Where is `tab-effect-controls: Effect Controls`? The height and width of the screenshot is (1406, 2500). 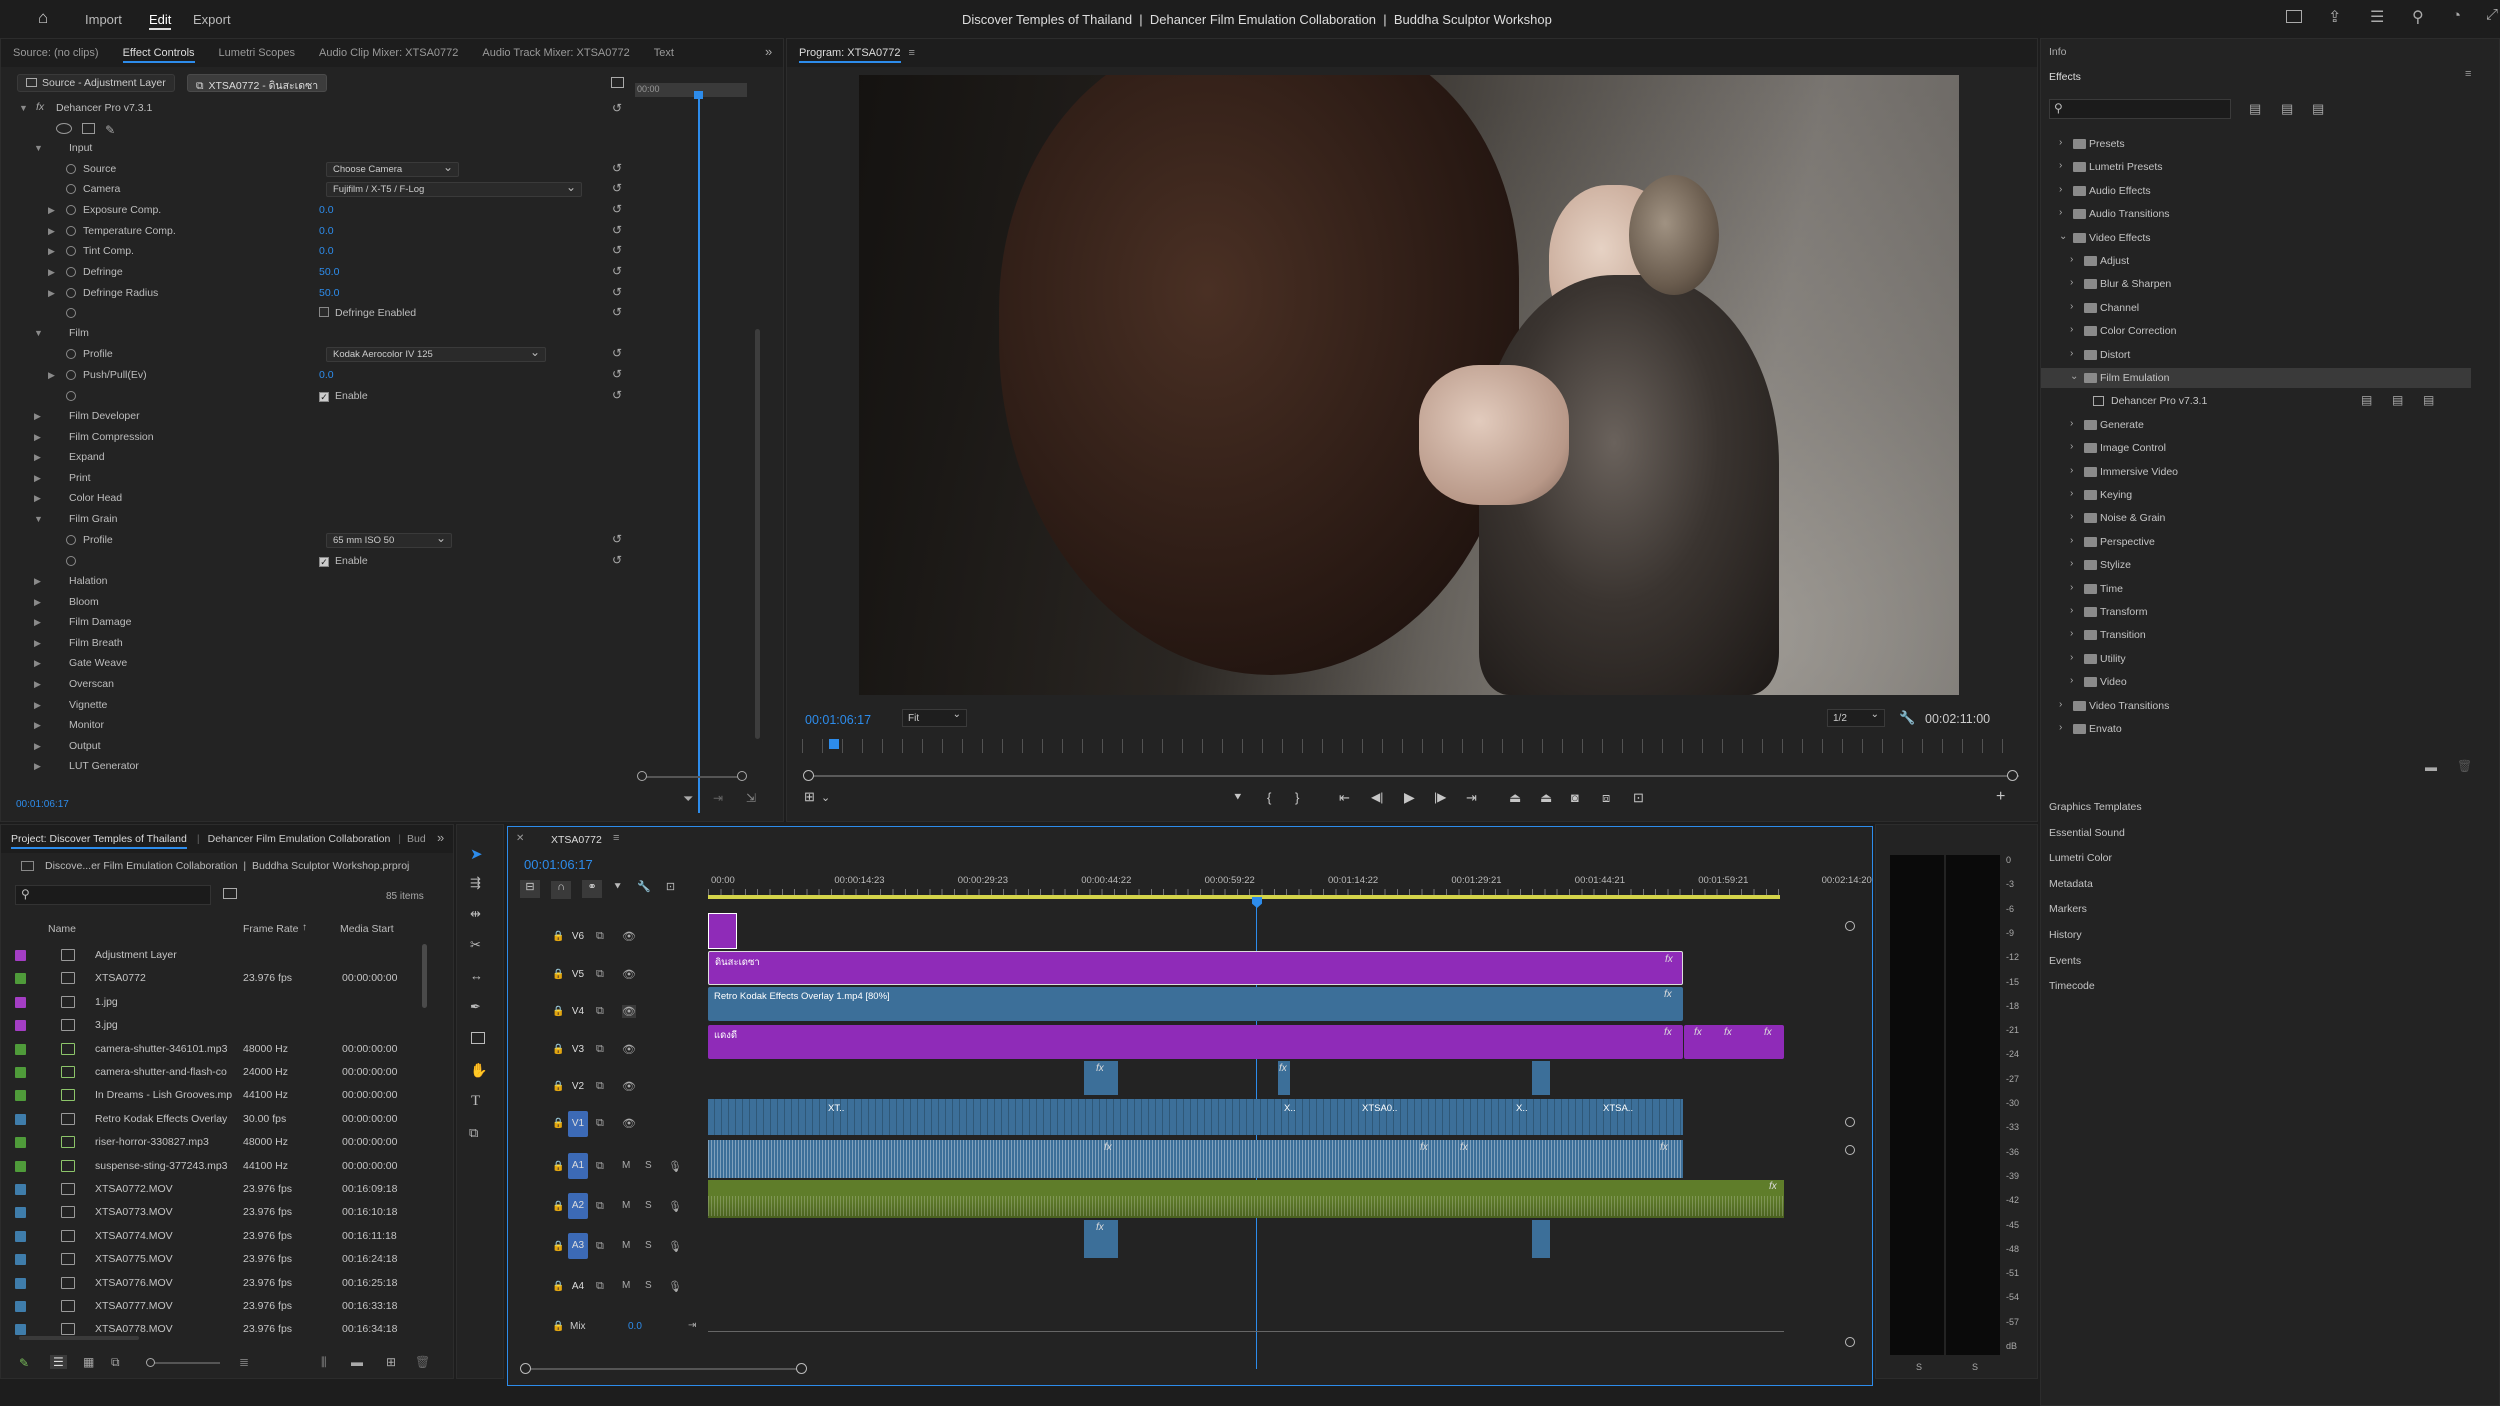
tab-effect-controls: Effect Controls is located at coordinates (159, 53).